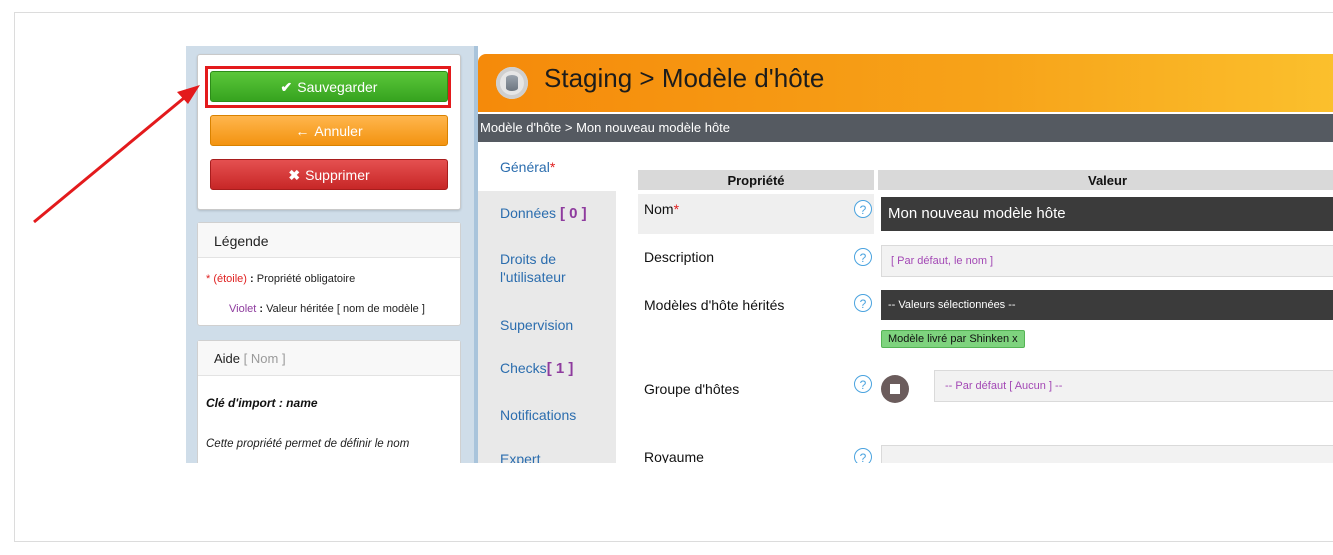  What do you see at coordinates (560, 368) in the screenshot?
I see `tab-checks-count: [ 1 ]` at bounding box center [560, 368].